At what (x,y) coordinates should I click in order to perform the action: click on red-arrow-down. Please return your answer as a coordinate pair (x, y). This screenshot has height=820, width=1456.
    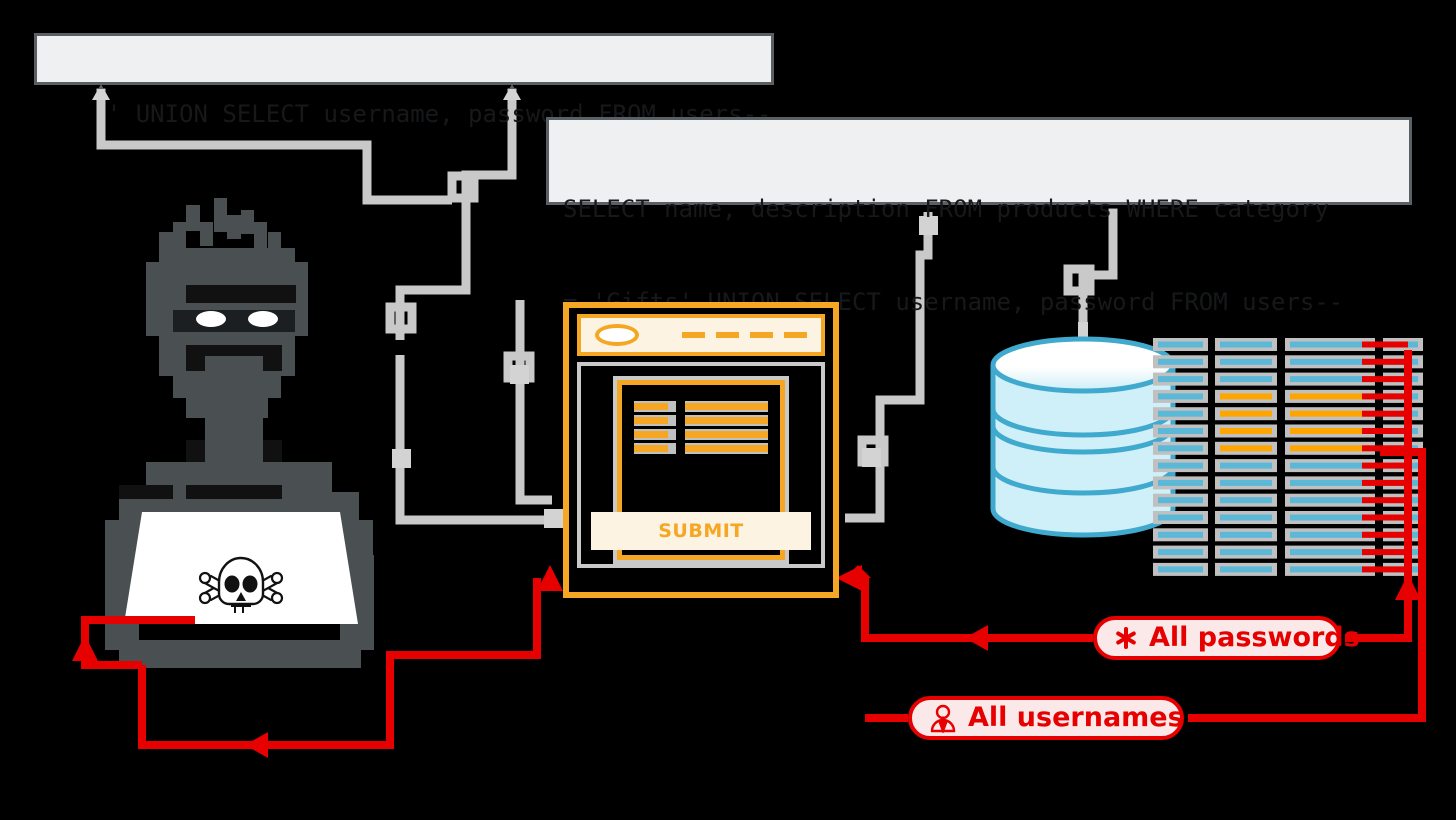
    Looking at the image, I should click on (1408, 587).